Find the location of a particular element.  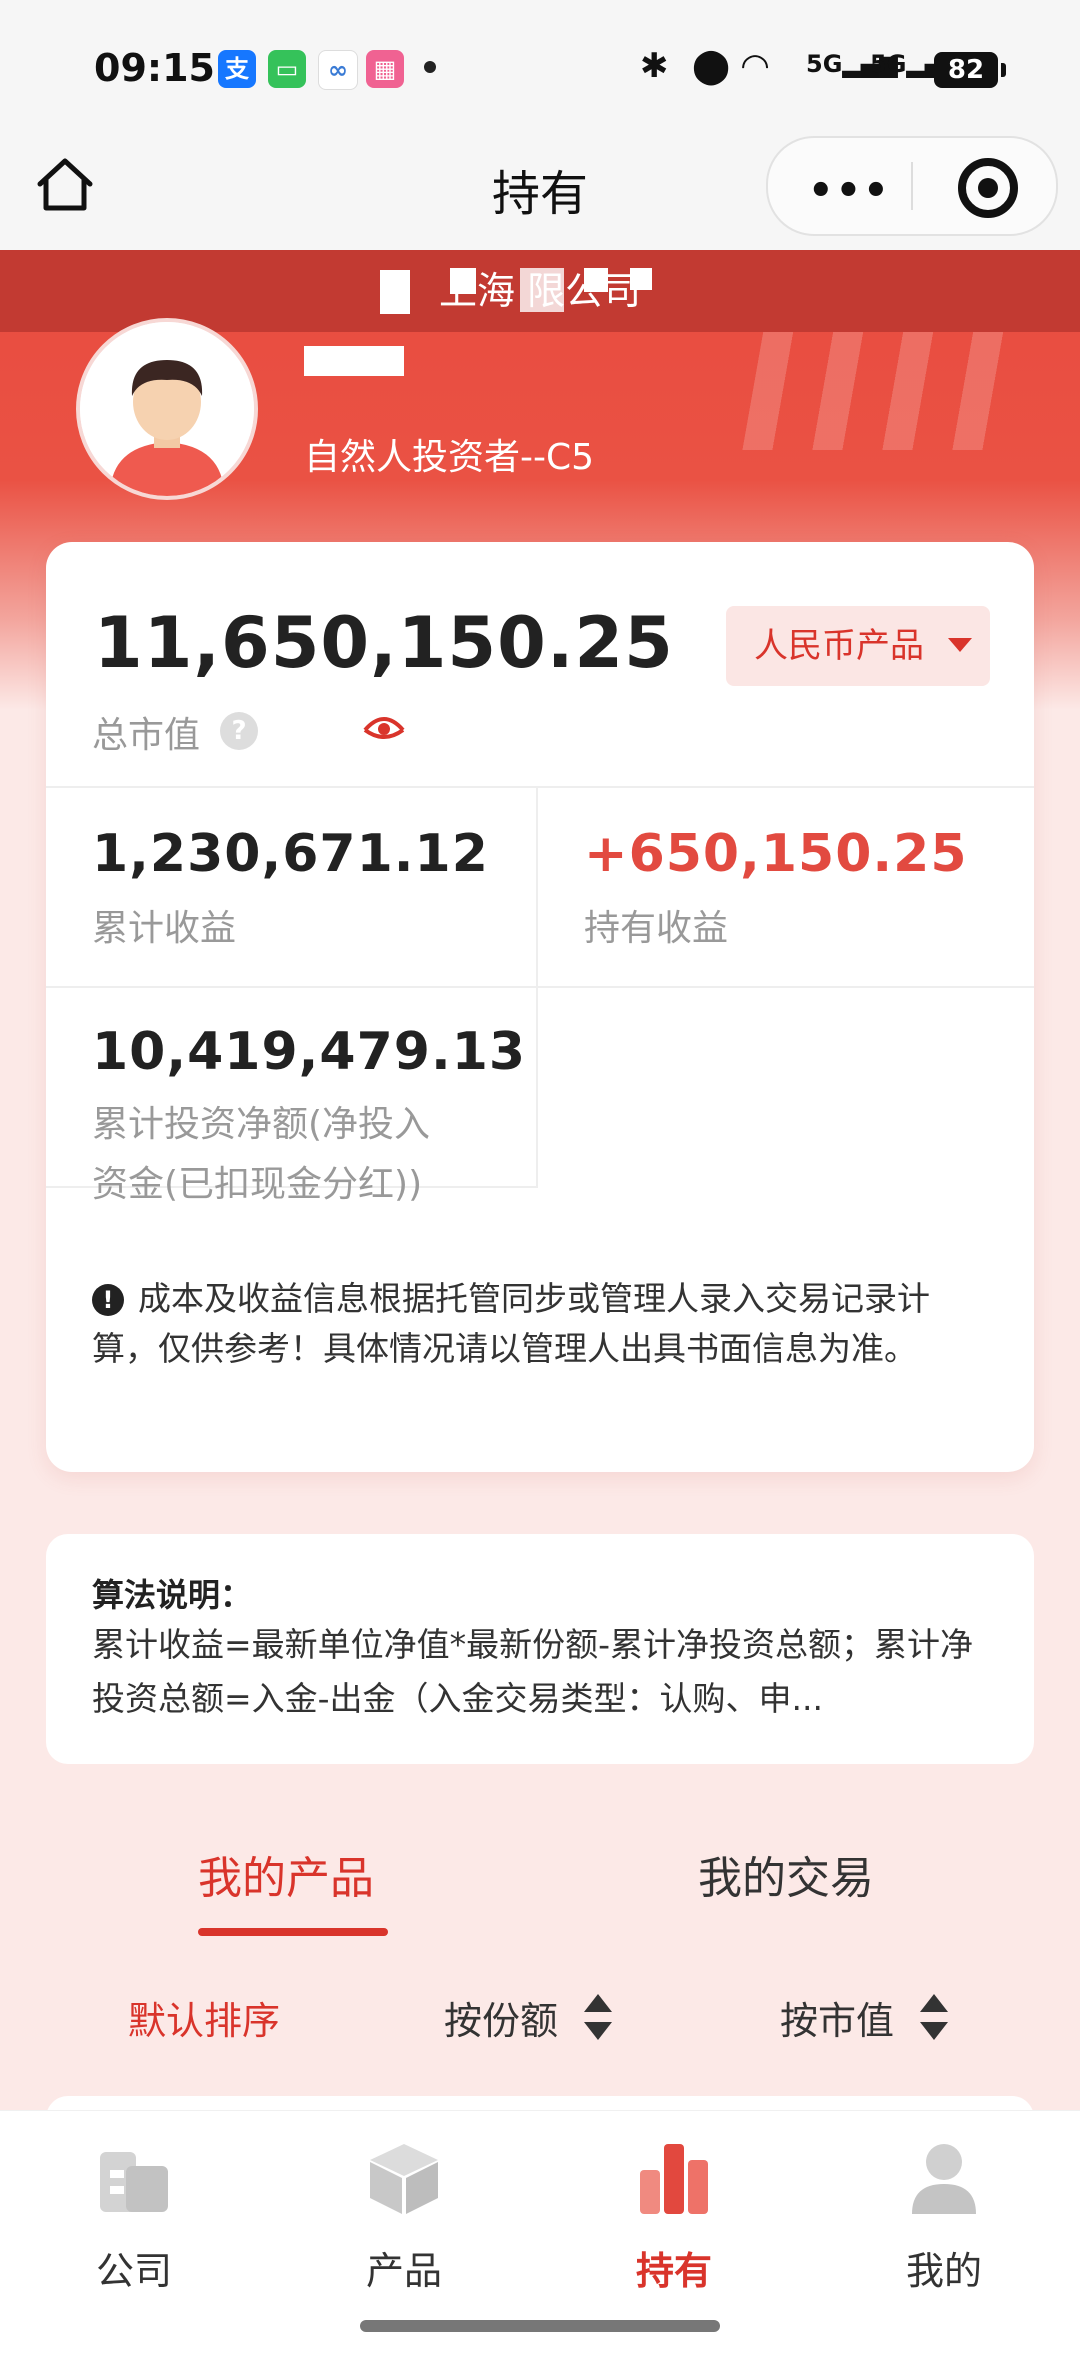

currency-filter-dropdown: 人民币产品 is located at coordinates (858, 646).